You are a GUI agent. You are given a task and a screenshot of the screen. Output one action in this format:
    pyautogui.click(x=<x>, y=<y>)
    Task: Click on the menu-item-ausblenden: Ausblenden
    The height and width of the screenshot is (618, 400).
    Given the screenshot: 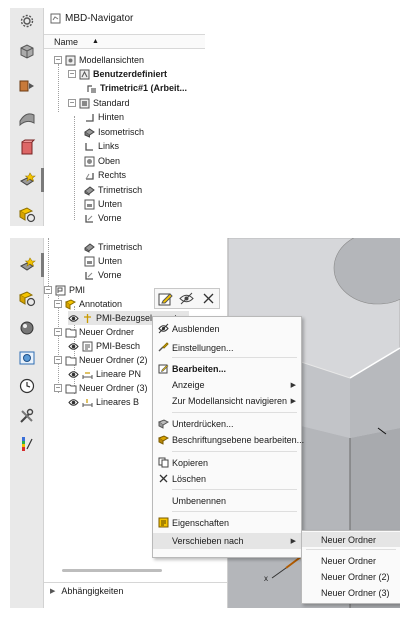 What is the action you would take?
    pyautogui.click(x=227, y=328)
    